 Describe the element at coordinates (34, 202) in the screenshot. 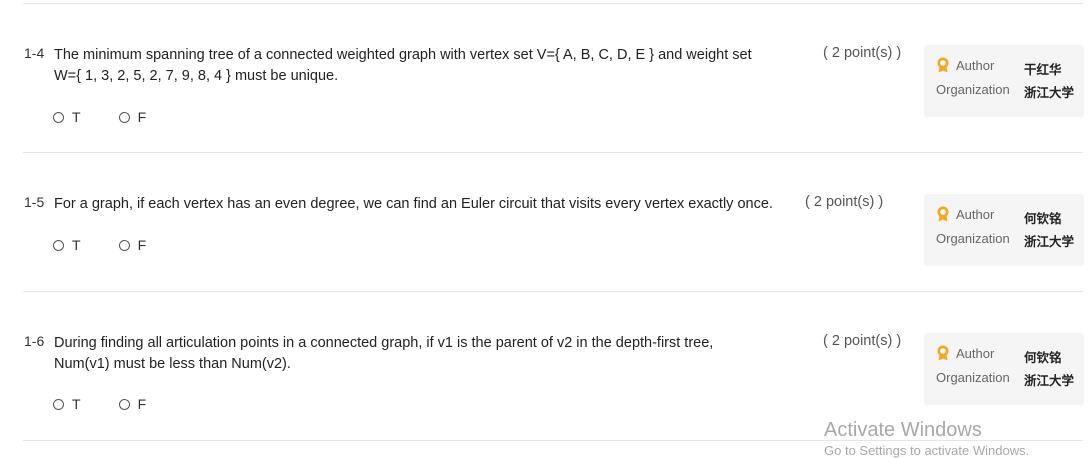

I see `question-number: 1-5` at that location.